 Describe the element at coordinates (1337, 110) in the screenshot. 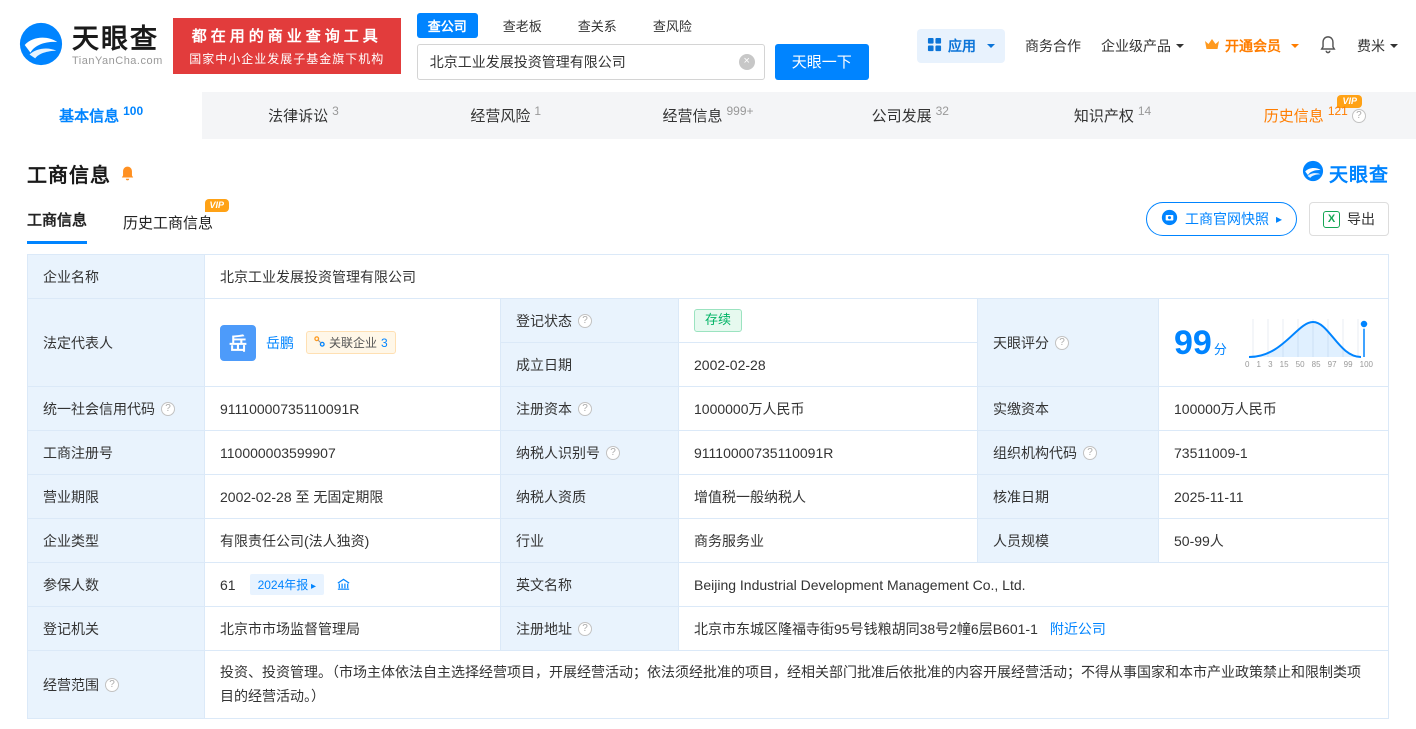

I see `tab-count: 121` at that location.